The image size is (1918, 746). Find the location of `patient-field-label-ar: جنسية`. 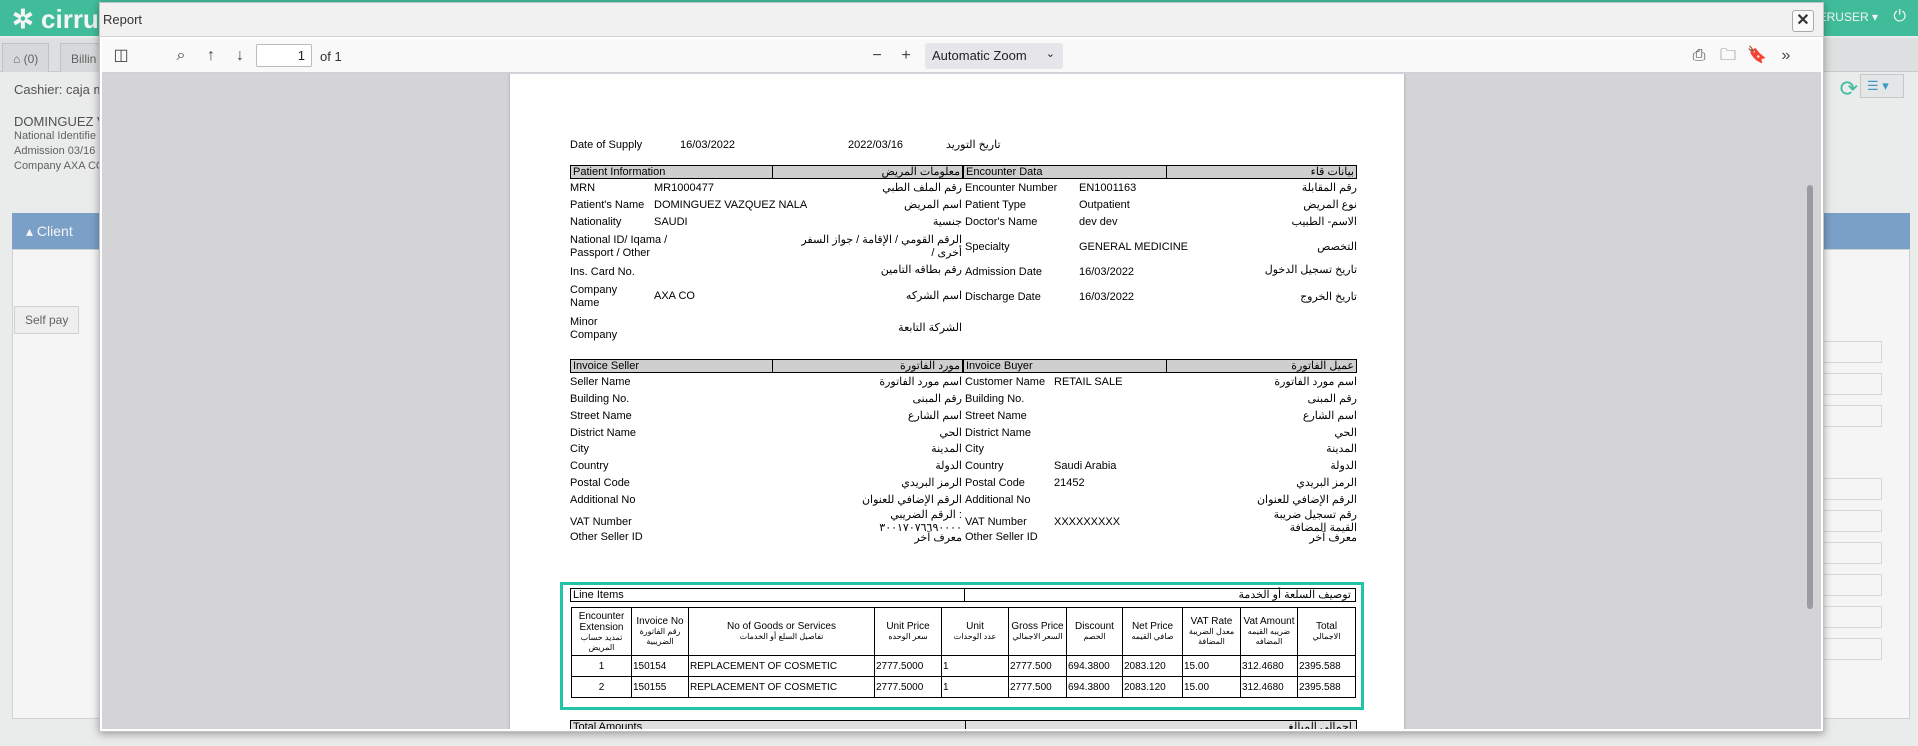

patient-field-label-ar: جنسية is located at coordinates (947, 222).